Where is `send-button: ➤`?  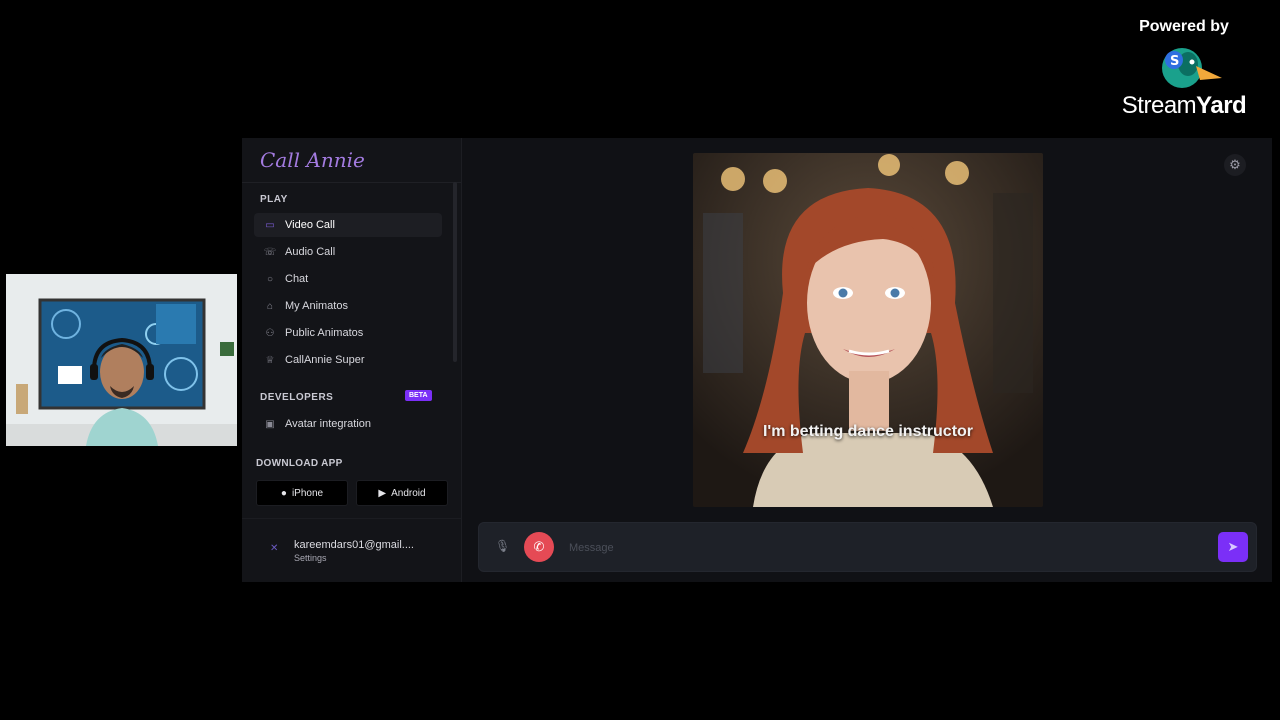 send-button: ➤ is located at coordinates (1233, 547).